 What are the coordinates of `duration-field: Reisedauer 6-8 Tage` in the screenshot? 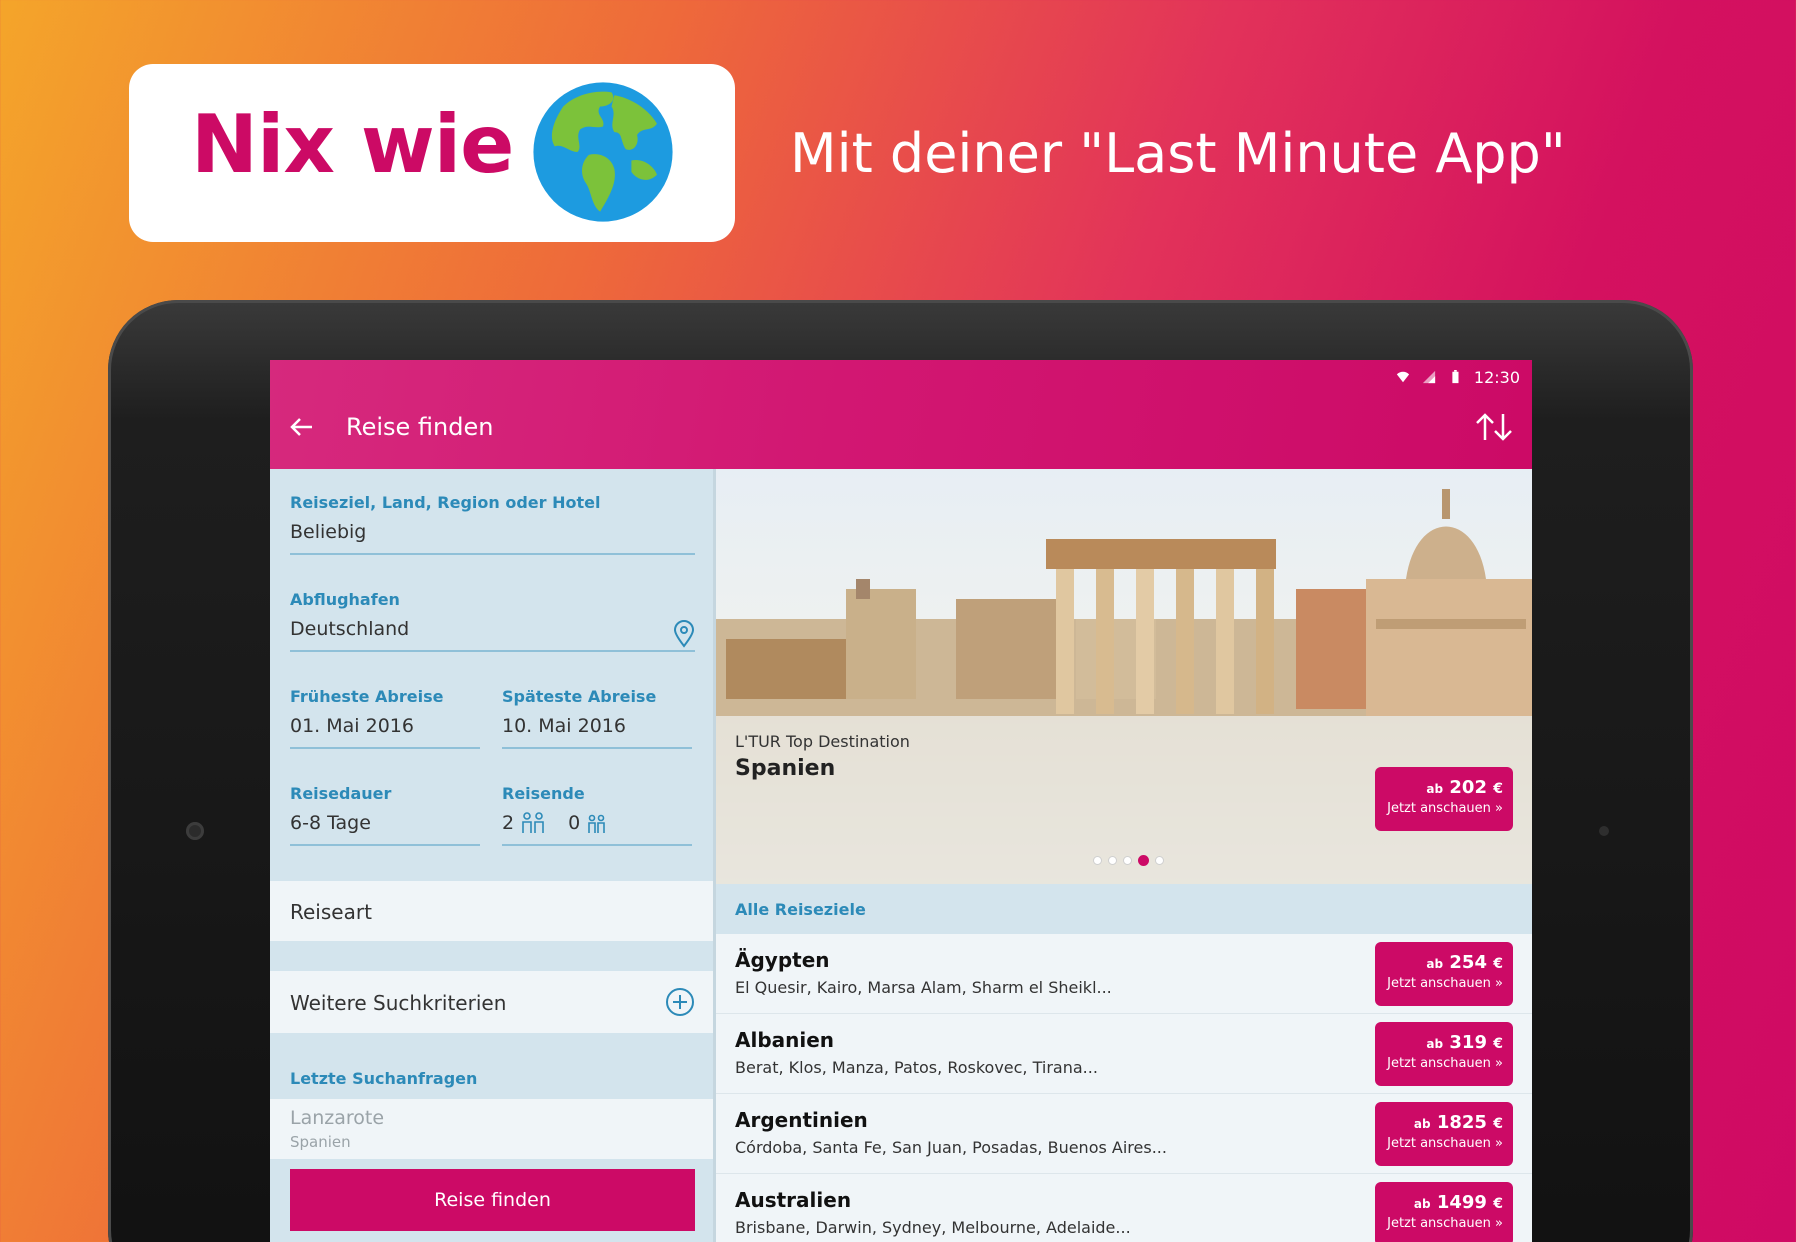 It's located at (385, 815).